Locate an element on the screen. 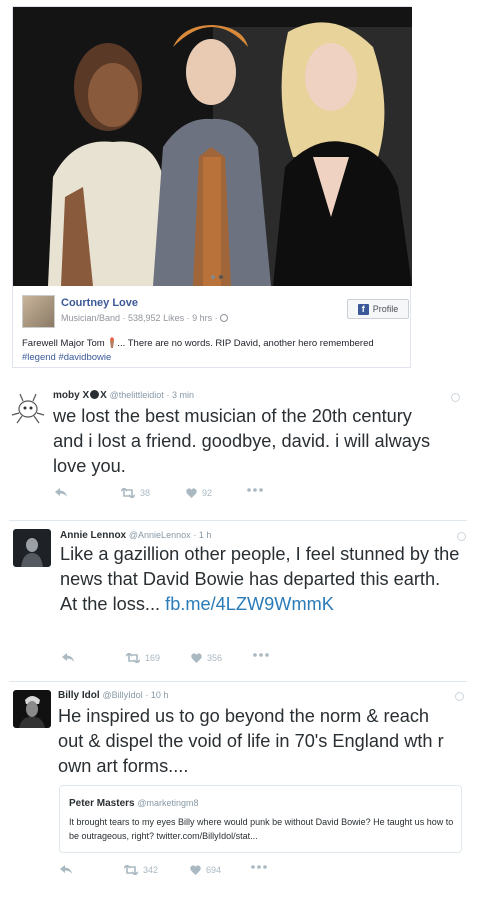 The width and height of the screenshot is (485, 911). page-meta-text: Musician/Band · 538,952 Likes · 9 hrs · is located at coordinates (139, 318).